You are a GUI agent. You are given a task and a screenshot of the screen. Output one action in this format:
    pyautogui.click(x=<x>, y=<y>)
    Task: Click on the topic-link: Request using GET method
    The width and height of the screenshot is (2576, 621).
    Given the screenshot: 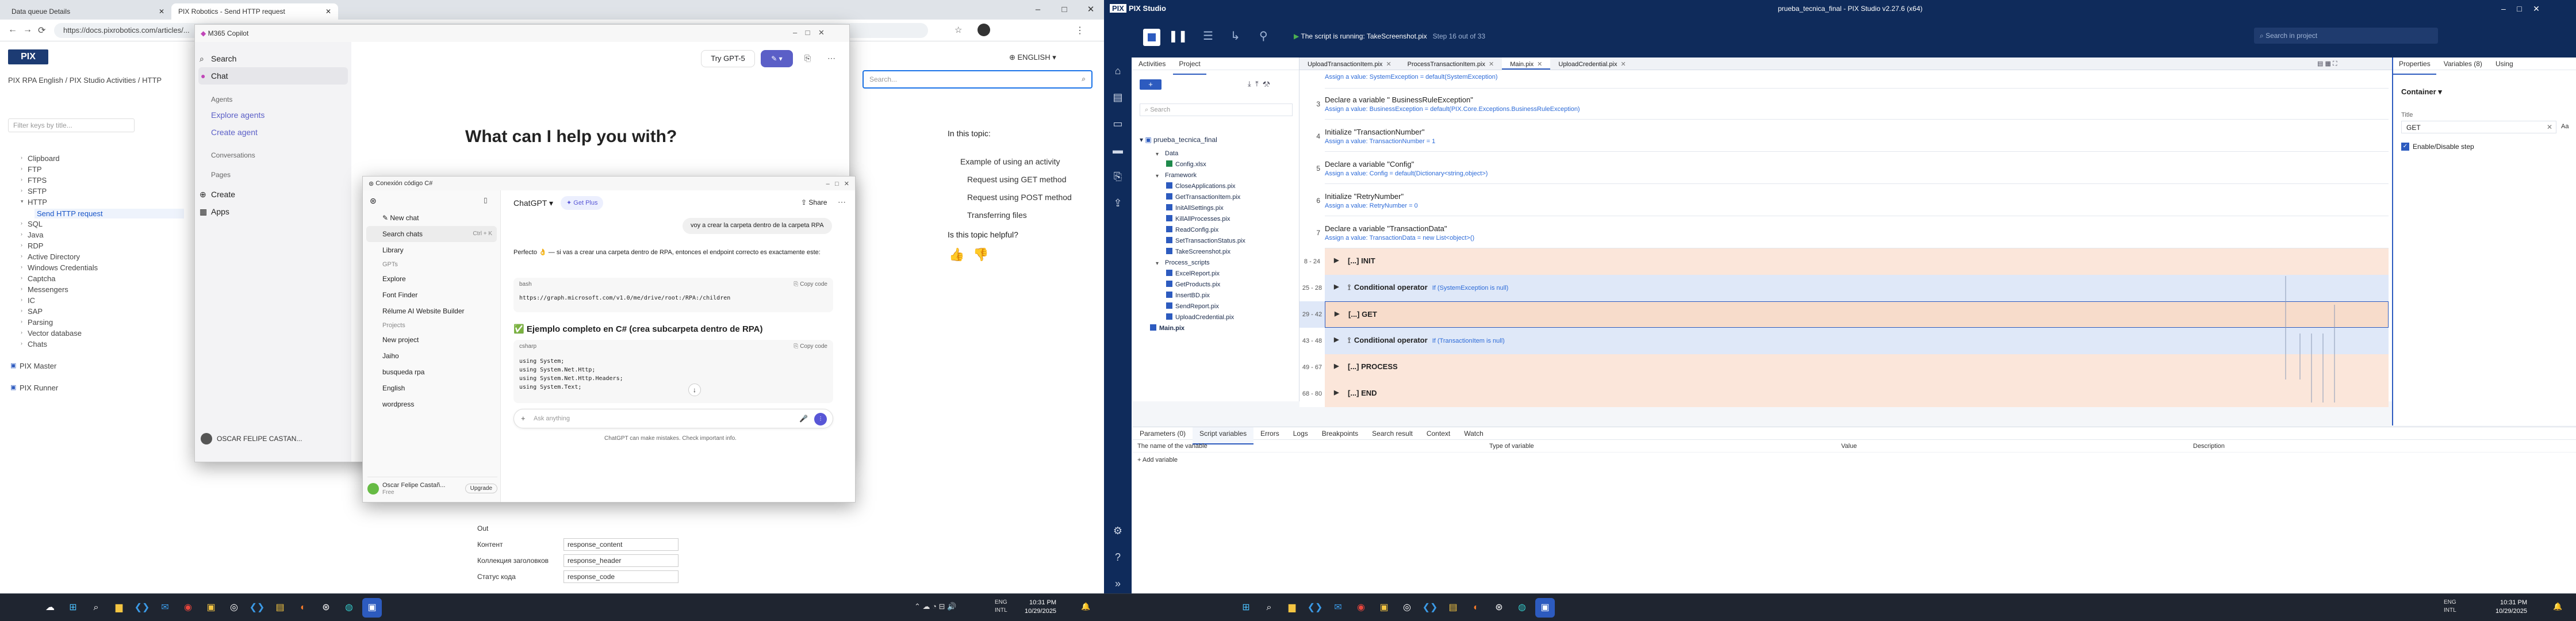 What is the action you would take?
    pyautogui.click(x=1016, y=180)
    